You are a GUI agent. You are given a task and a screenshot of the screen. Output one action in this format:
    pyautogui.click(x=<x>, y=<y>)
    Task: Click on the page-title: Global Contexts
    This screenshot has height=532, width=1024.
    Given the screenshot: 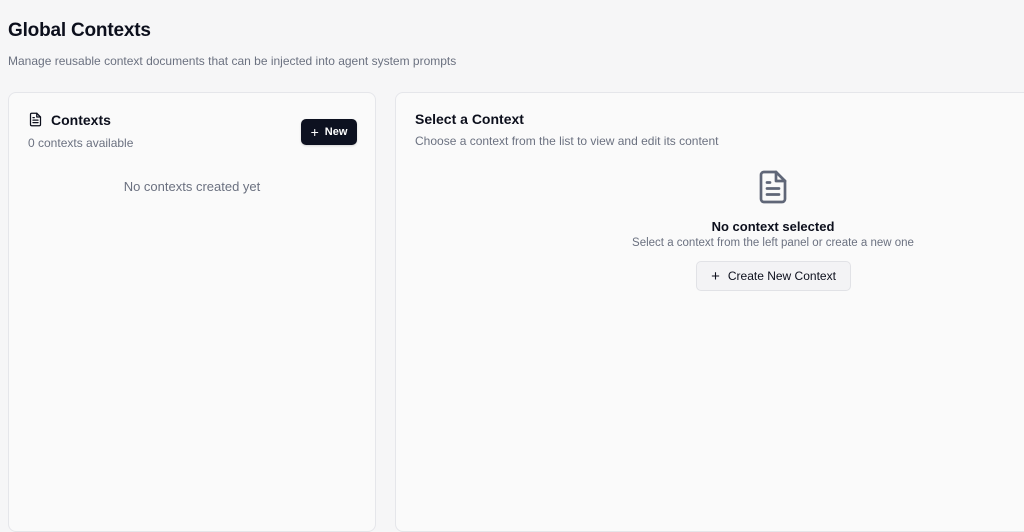 What is the action you would take?
    pyautogui.click(x=79, y=30)
    